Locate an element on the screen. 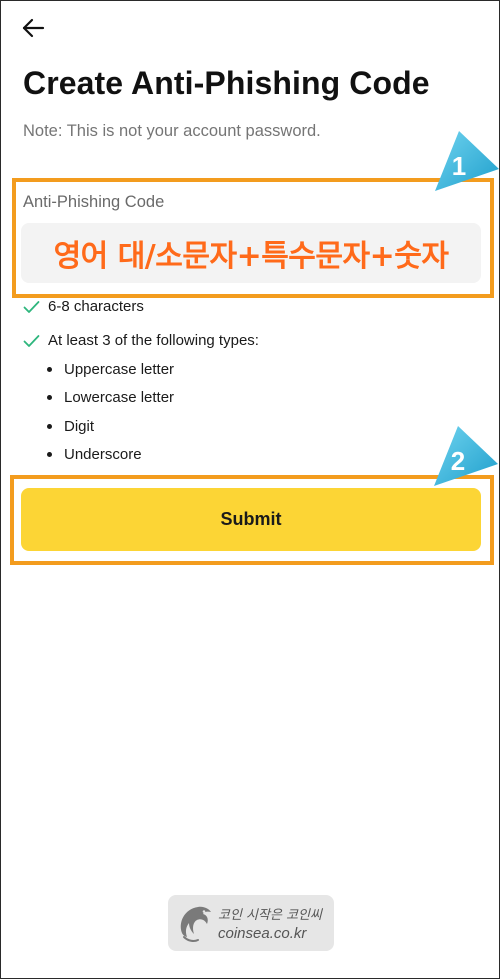 Image resolution: width=500 pixels, height=979 pixels. type-item: Uppercase letter is located at coordinates (110, 369).